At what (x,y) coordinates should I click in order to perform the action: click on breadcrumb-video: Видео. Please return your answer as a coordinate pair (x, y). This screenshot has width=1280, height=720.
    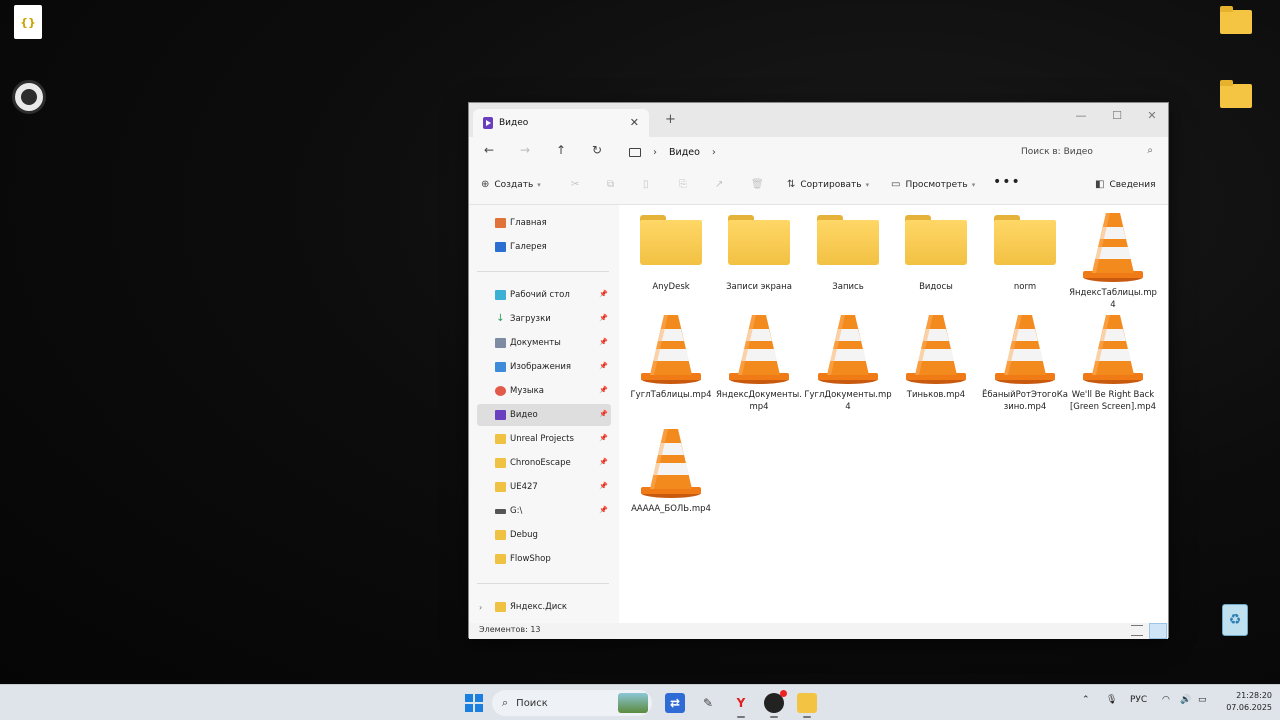
    Looking at the image, I should click on (684, 152).